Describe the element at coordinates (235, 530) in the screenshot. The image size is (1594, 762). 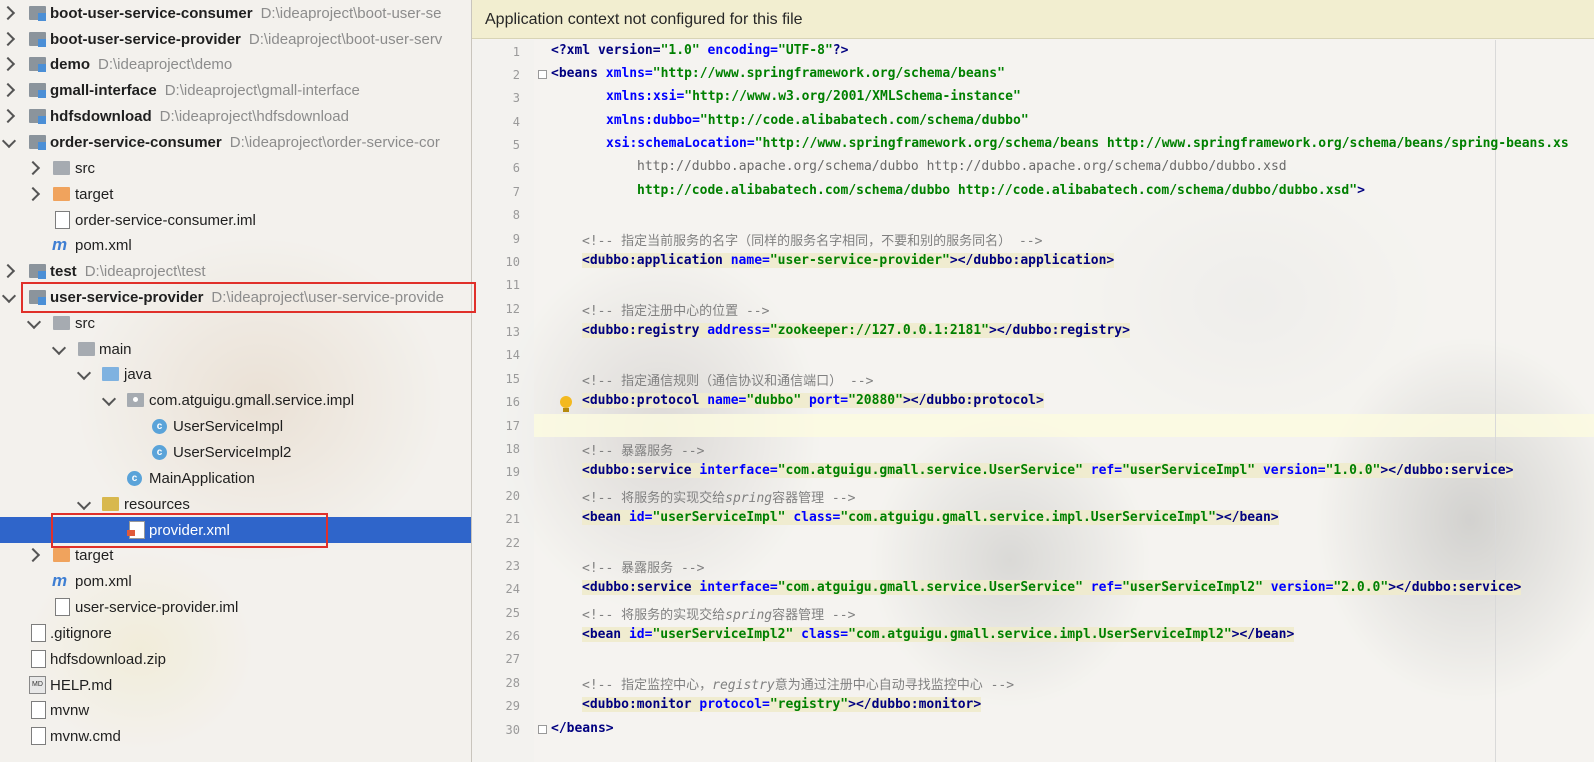
I see `tree-item-provider-xml: provider.xml` at that location.